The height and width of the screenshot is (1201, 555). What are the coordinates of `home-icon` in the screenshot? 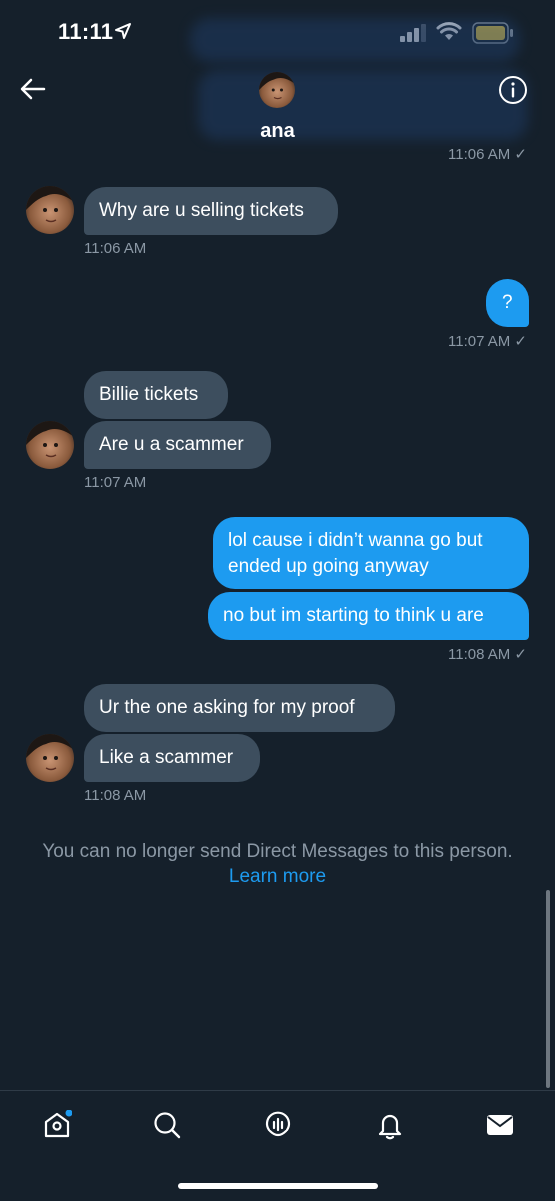 It's located at (58, 1124).